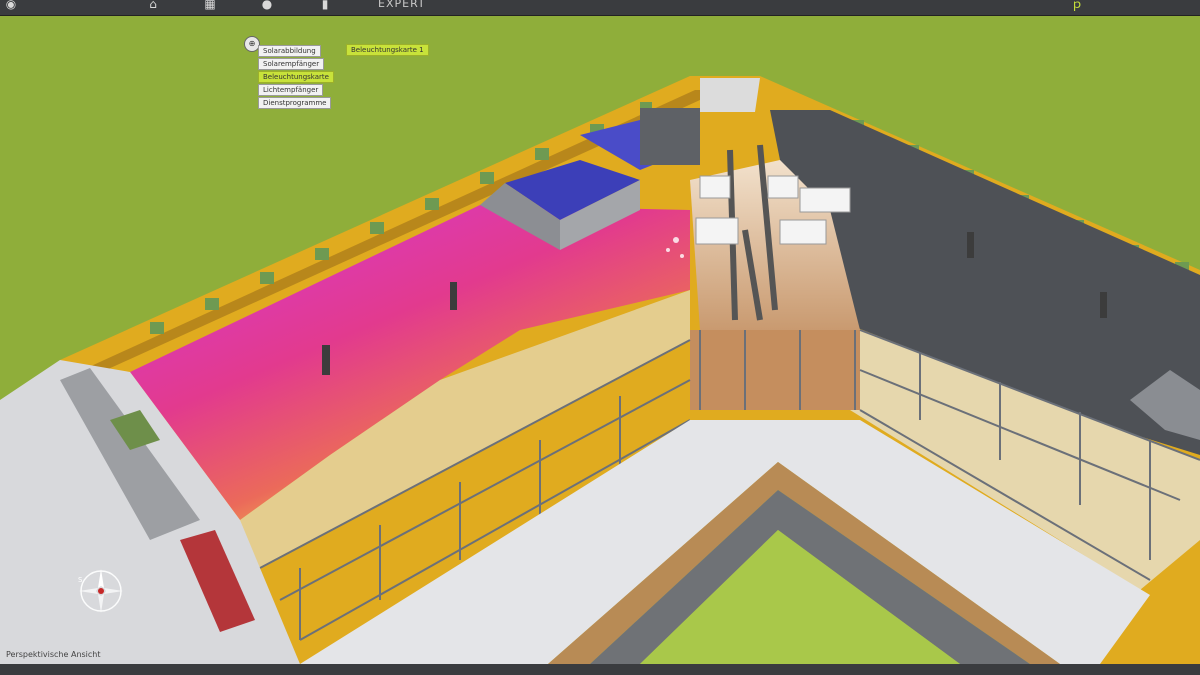 This screenshot has height=675, width=1200. What do you see at coordinates (153, 5) in the screenshot?
I see `home-icon: ⌂` at bounding box center [153, 5].